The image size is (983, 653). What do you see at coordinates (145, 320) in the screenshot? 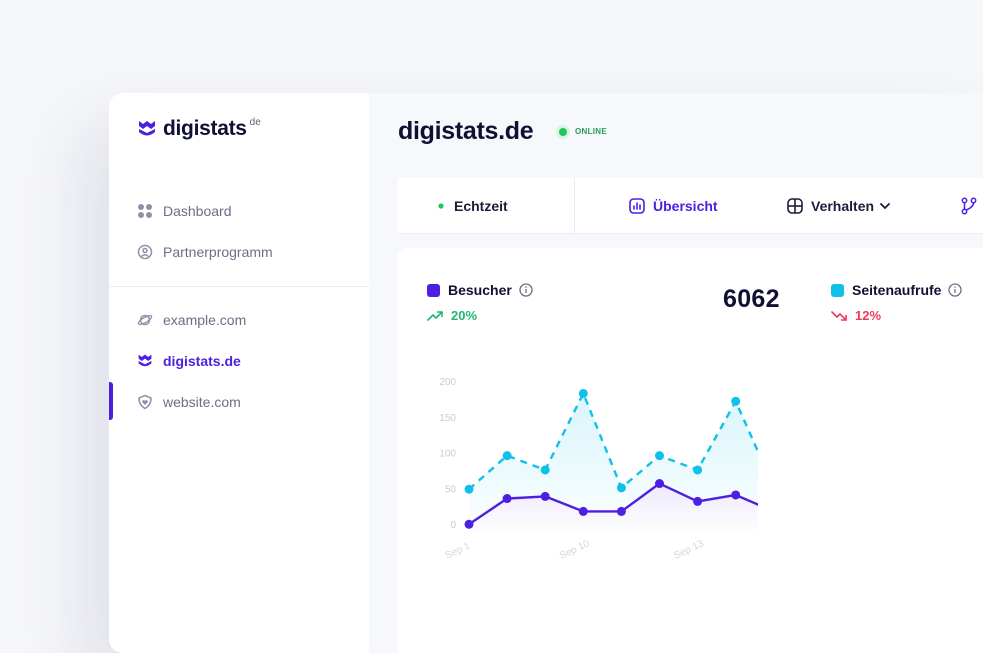
I see `planet-icon` at bounding box center [145, 320].